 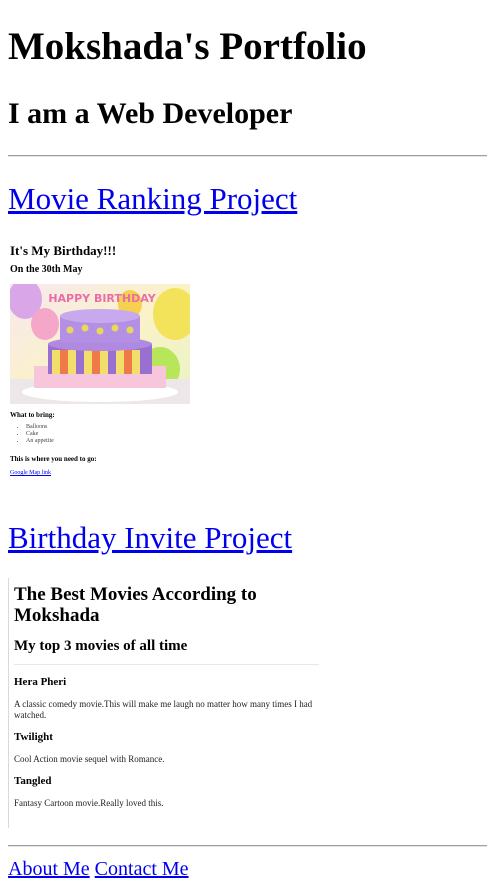 I want to click on google-map-link: Google Map link, so click(x=30, y=473).